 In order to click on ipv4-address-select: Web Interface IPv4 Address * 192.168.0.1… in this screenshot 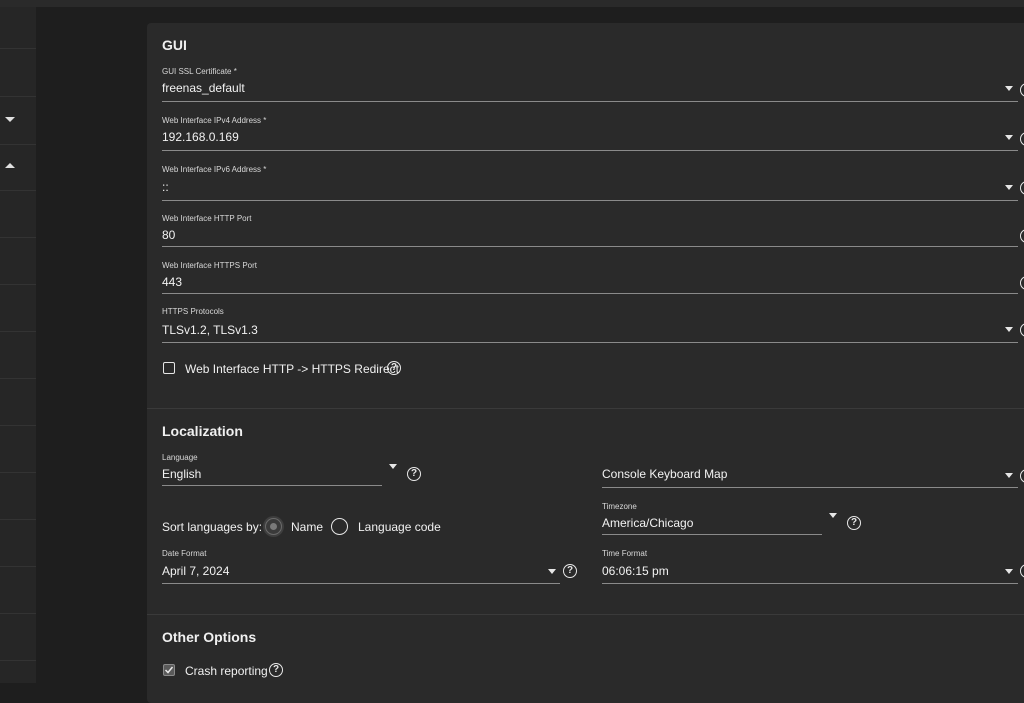, I will do `click(592, 134)`.